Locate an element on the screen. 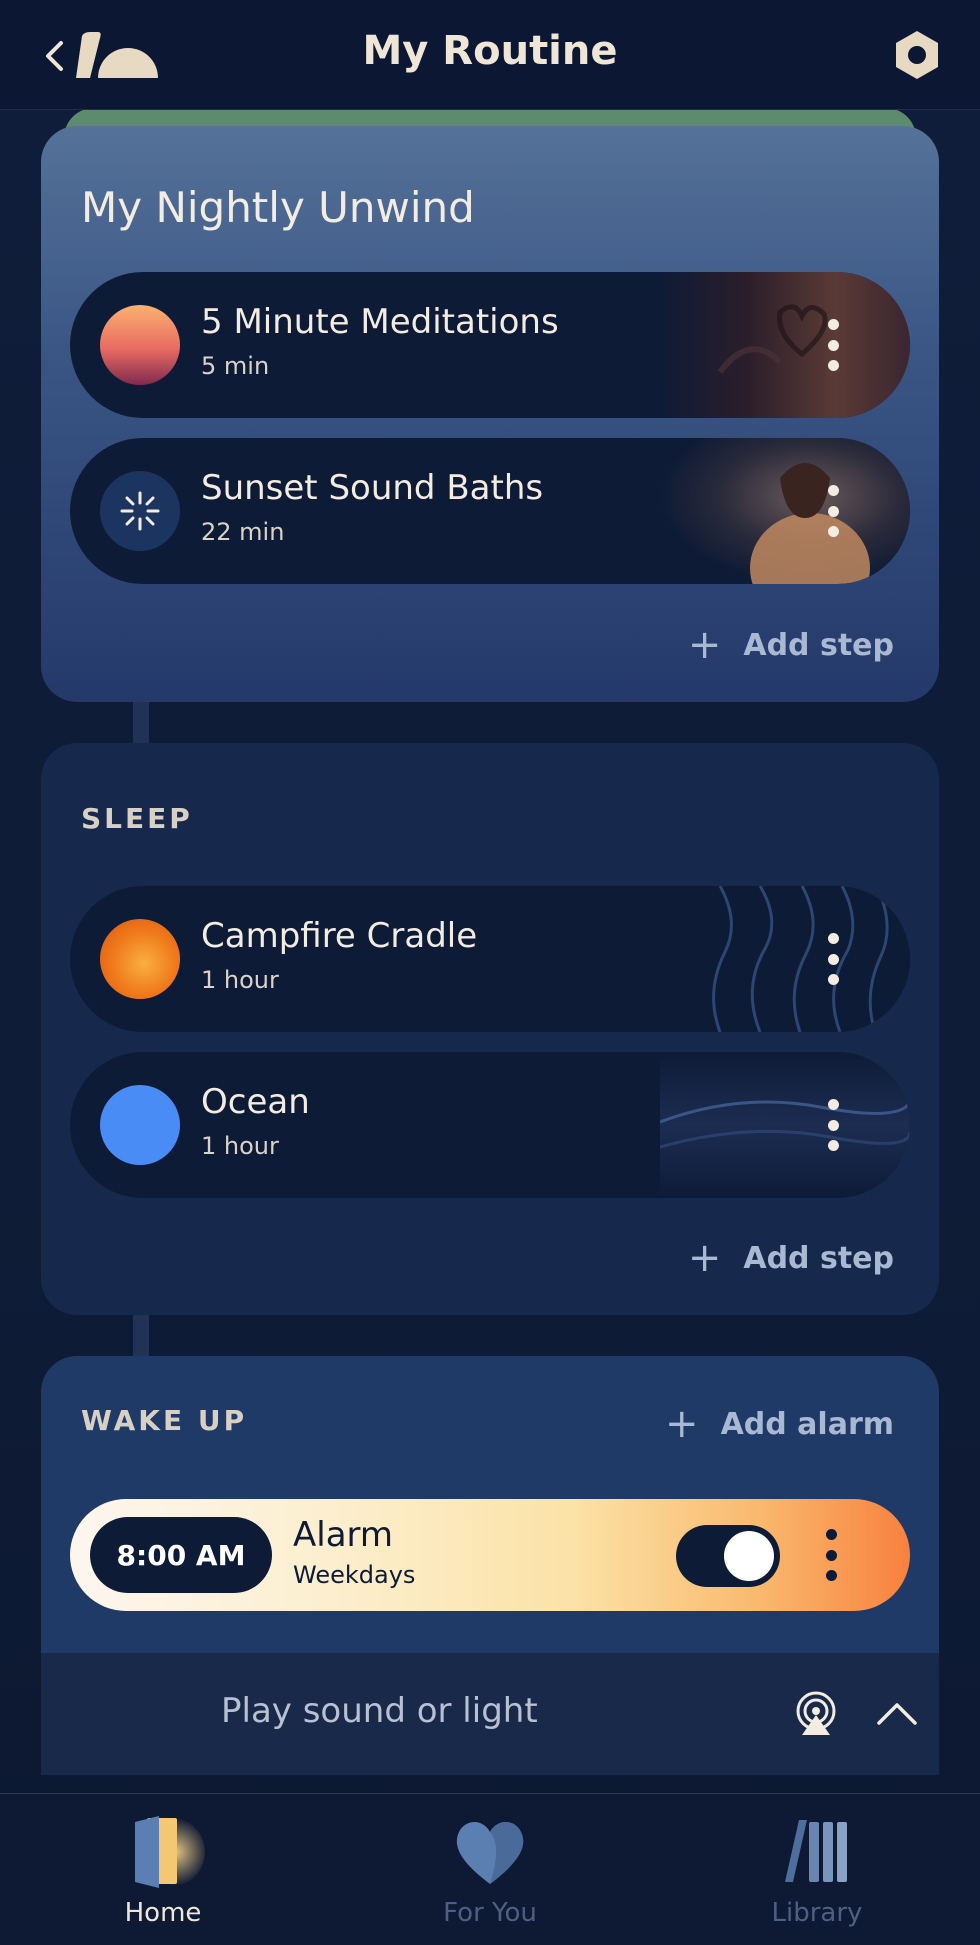 The width and height of the screenshot is (980, 1945). nav-item-library: Library is located at coordinates (817, 1869).